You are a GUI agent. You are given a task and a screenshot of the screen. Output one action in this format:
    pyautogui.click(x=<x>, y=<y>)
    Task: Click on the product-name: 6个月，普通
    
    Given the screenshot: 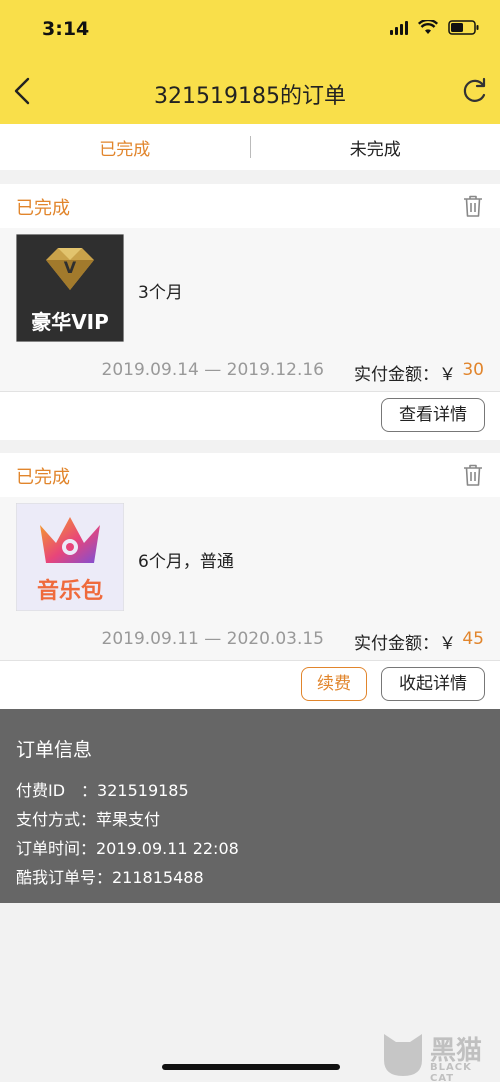 What is the action you would take?
    pyautogui.click(x=186, y=562)
    